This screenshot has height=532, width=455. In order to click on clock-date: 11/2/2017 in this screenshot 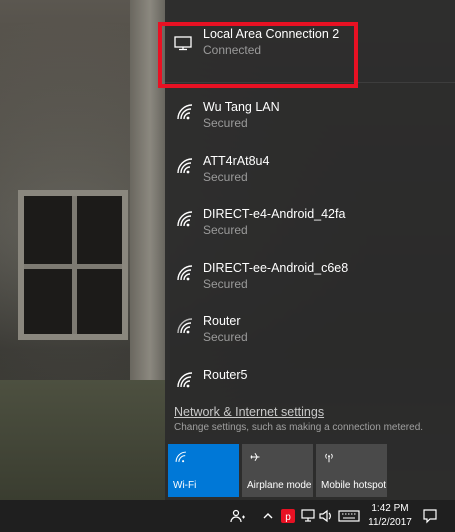, I will do `click(390, 522)`.